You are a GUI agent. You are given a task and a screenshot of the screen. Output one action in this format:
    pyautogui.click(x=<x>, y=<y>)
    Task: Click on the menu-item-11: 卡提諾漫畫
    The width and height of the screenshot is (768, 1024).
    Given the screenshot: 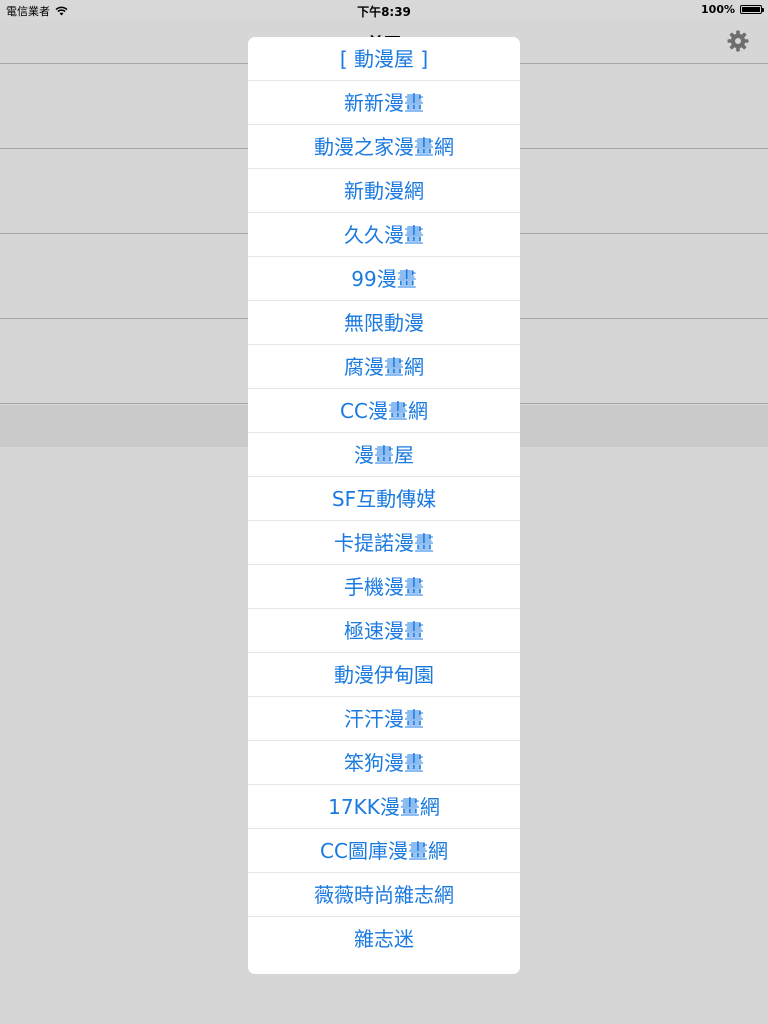 What is the action you would take?
    pyautogui.click(x=384, y=543)
    